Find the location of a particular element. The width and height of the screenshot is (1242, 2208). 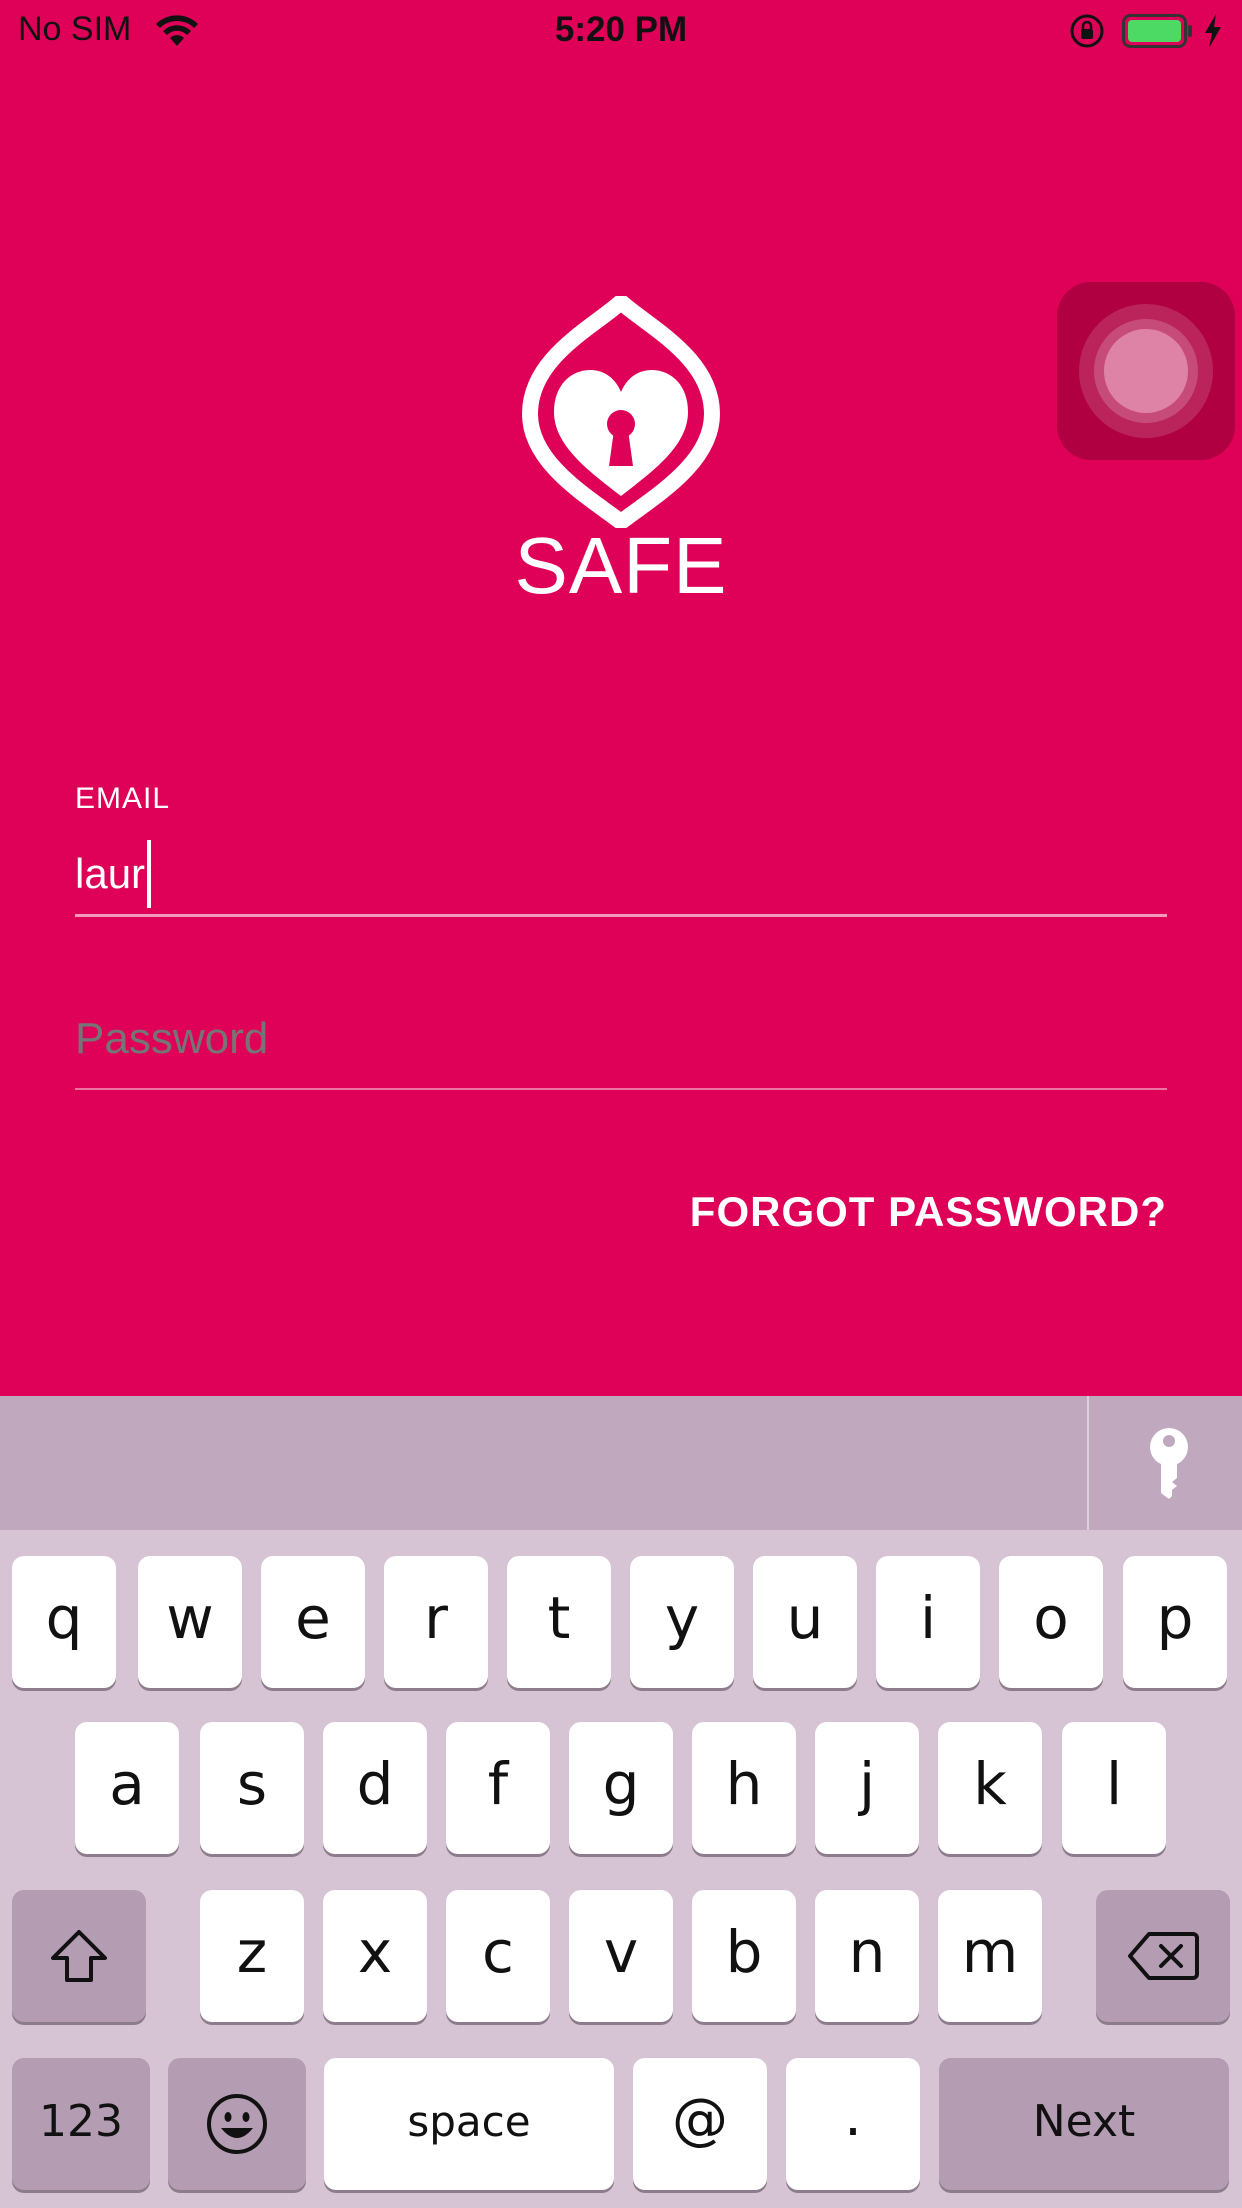

email-field: laur is located at coordinates (113, 874).